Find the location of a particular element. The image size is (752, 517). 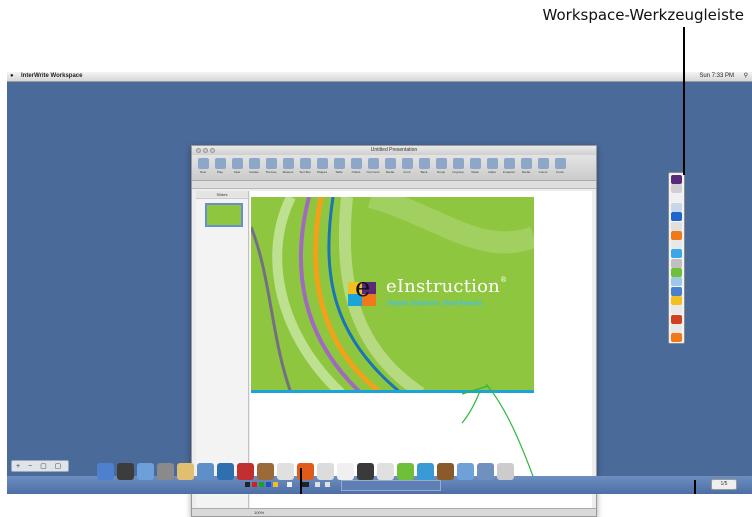

toolbar-button: Charts is located at coordinates (356, 166).